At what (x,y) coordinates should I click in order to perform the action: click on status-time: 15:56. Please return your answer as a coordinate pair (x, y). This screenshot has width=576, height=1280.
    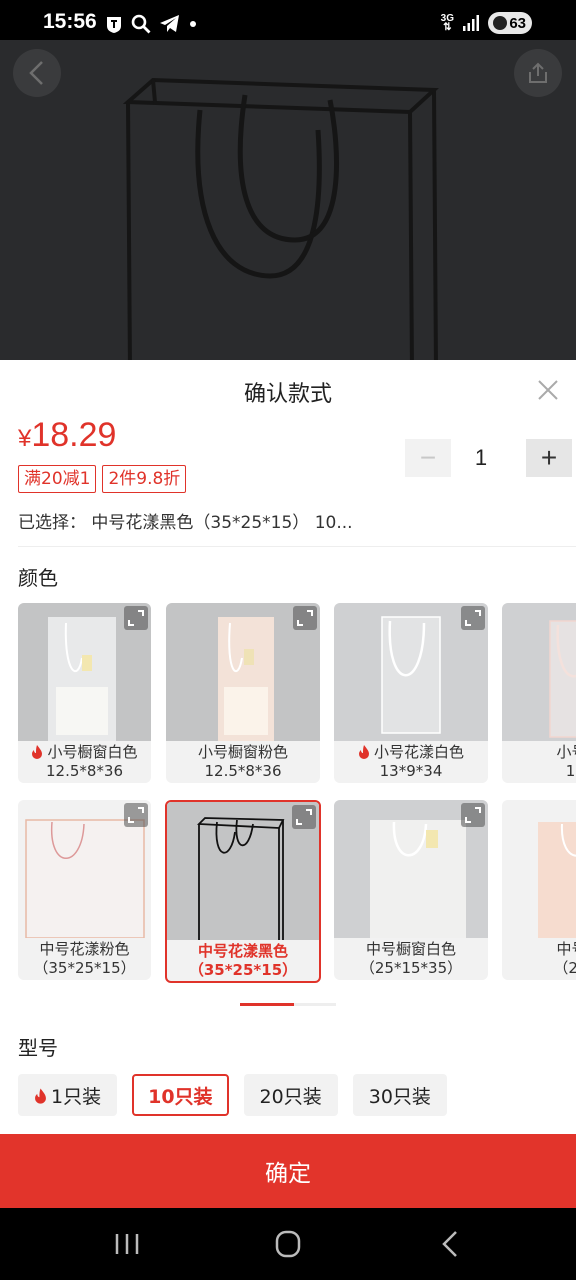
    Looking at the image, I should click on (70, 21).